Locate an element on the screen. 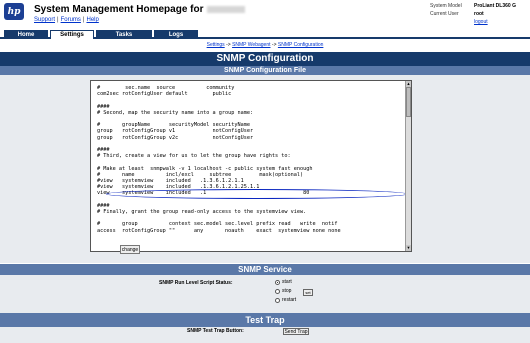  logout-link: logout is located at coordinates (481, 22).